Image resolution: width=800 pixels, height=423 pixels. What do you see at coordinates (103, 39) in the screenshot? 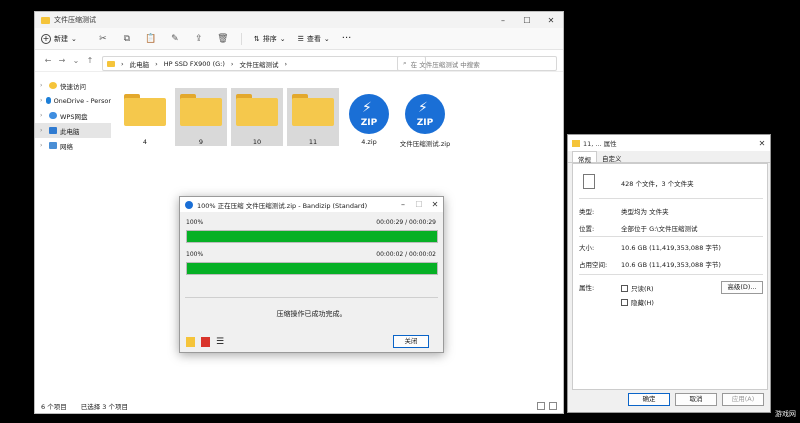
I see `cut-icon: ✂` at bounding box center [103, 39].